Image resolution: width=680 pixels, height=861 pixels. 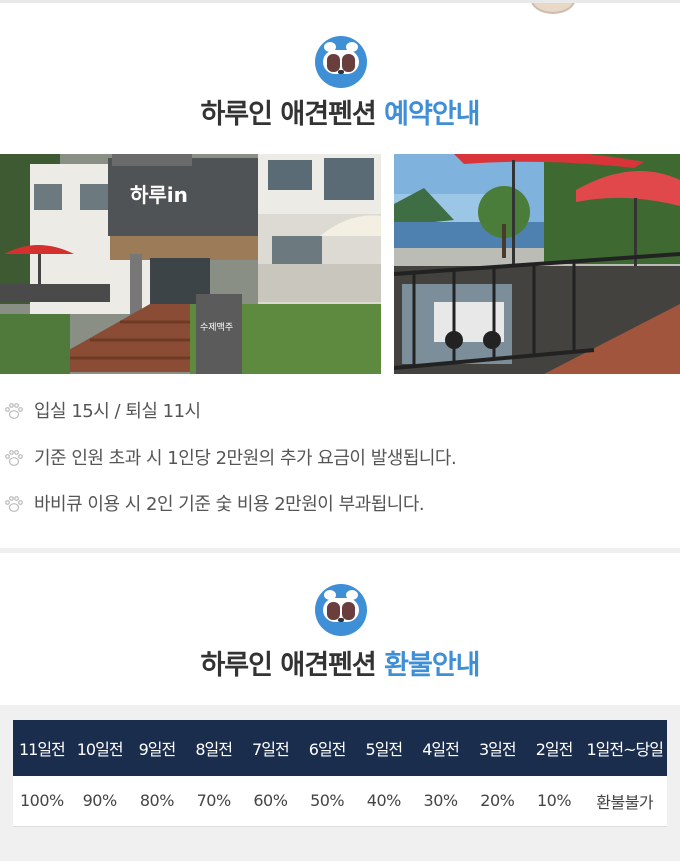 What do you see at coordinates (497, 801) in the screenshot?
I see `refund-value-cell: 20%` at bounding box center [497, 801].